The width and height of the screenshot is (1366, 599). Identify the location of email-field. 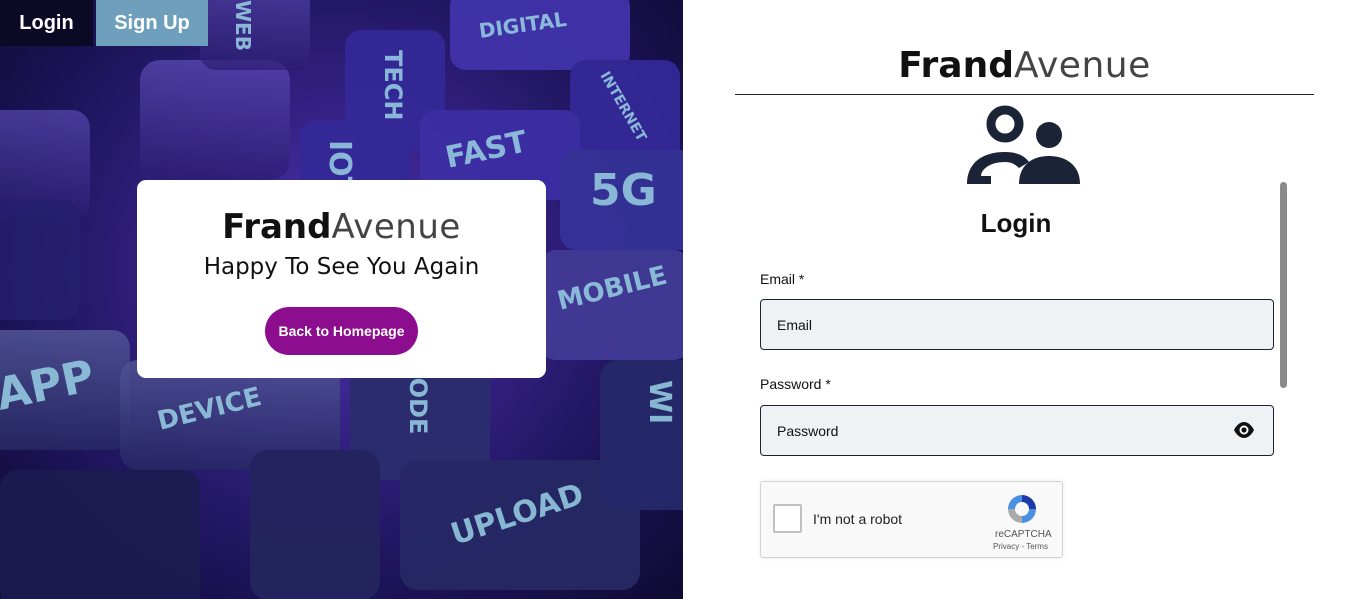
(1017, 324).